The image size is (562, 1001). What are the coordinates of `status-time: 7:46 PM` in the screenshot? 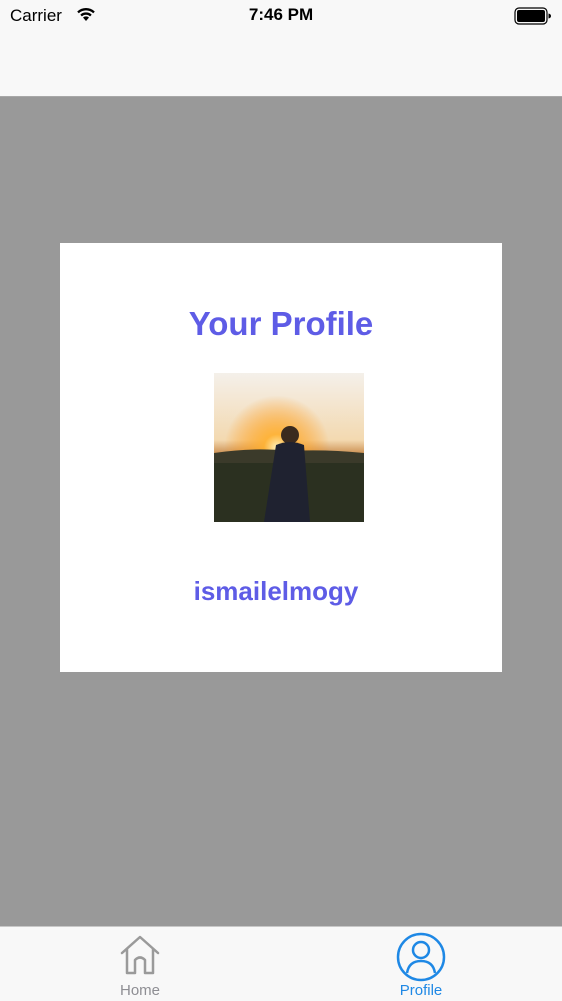 It's located at (281, 14).